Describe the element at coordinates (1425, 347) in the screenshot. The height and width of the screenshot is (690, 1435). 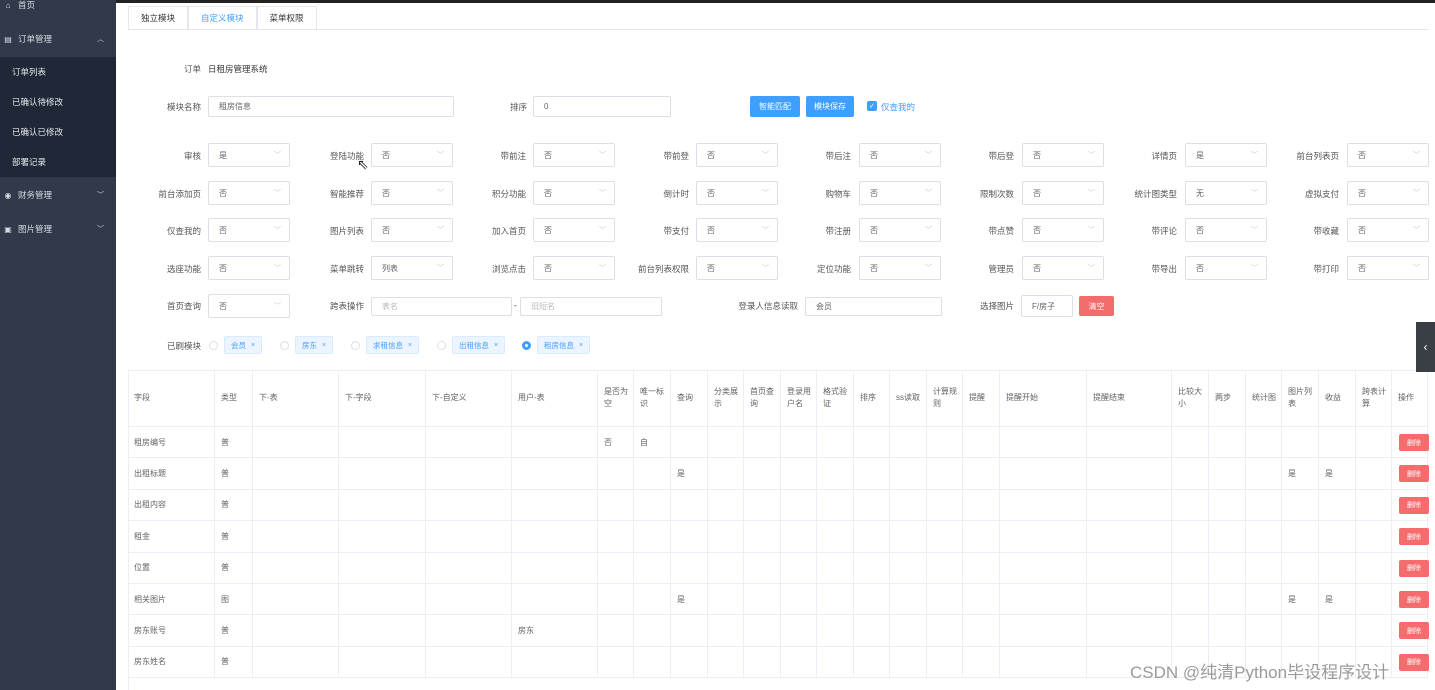
I see `collapse-panel-button: ‹` at that location.